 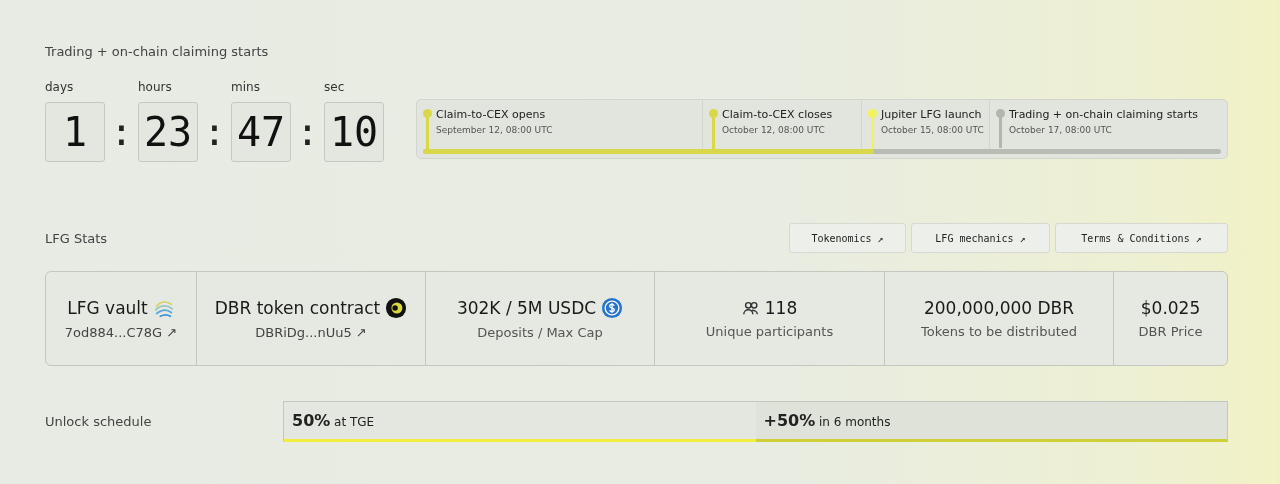 What do you see at coordinates (60, 88) in the screenshot?
I see `unit-label: days` at bounding box center [60, 88].